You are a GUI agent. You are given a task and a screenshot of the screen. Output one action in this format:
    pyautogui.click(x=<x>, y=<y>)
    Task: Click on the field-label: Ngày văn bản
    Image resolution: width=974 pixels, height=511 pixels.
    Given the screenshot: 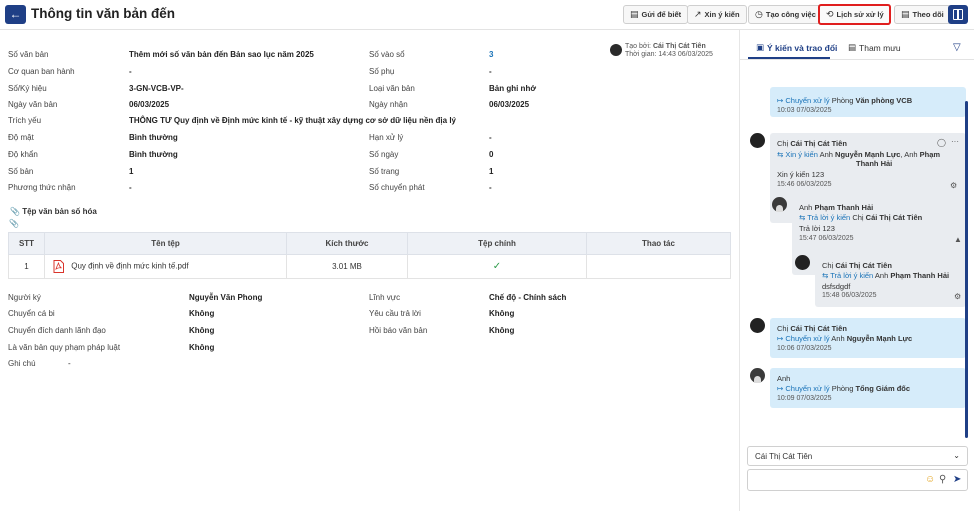 What is the action you would take?
    pyautogui.click(x=33, y=104)
    